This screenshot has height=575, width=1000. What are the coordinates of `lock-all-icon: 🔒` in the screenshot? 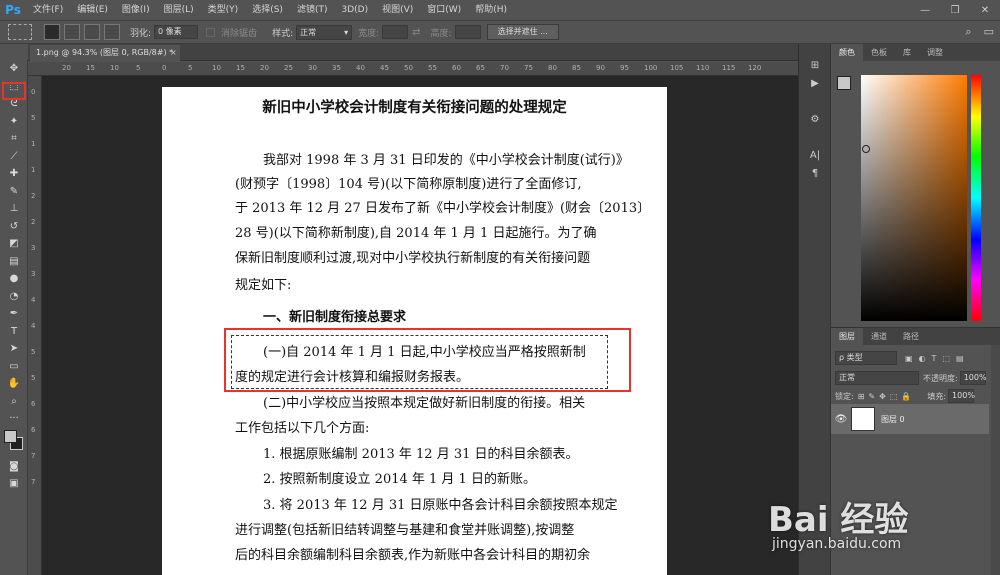 It's located at (906, 396).